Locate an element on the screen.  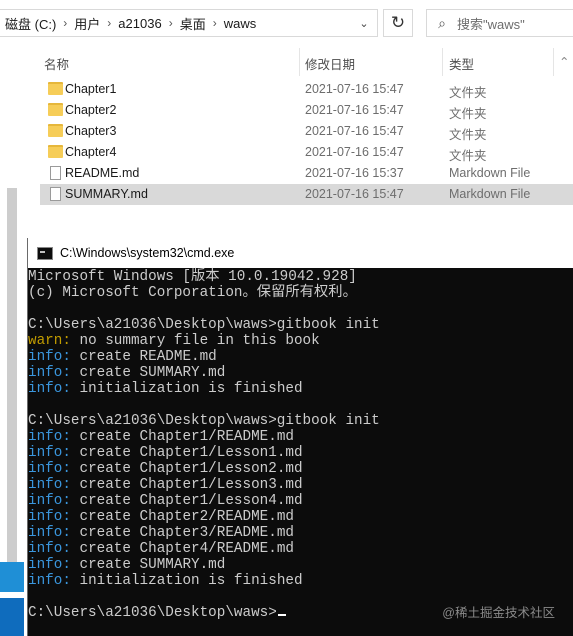
refresh-icon: ↻ is located at coordinates (398, 22).